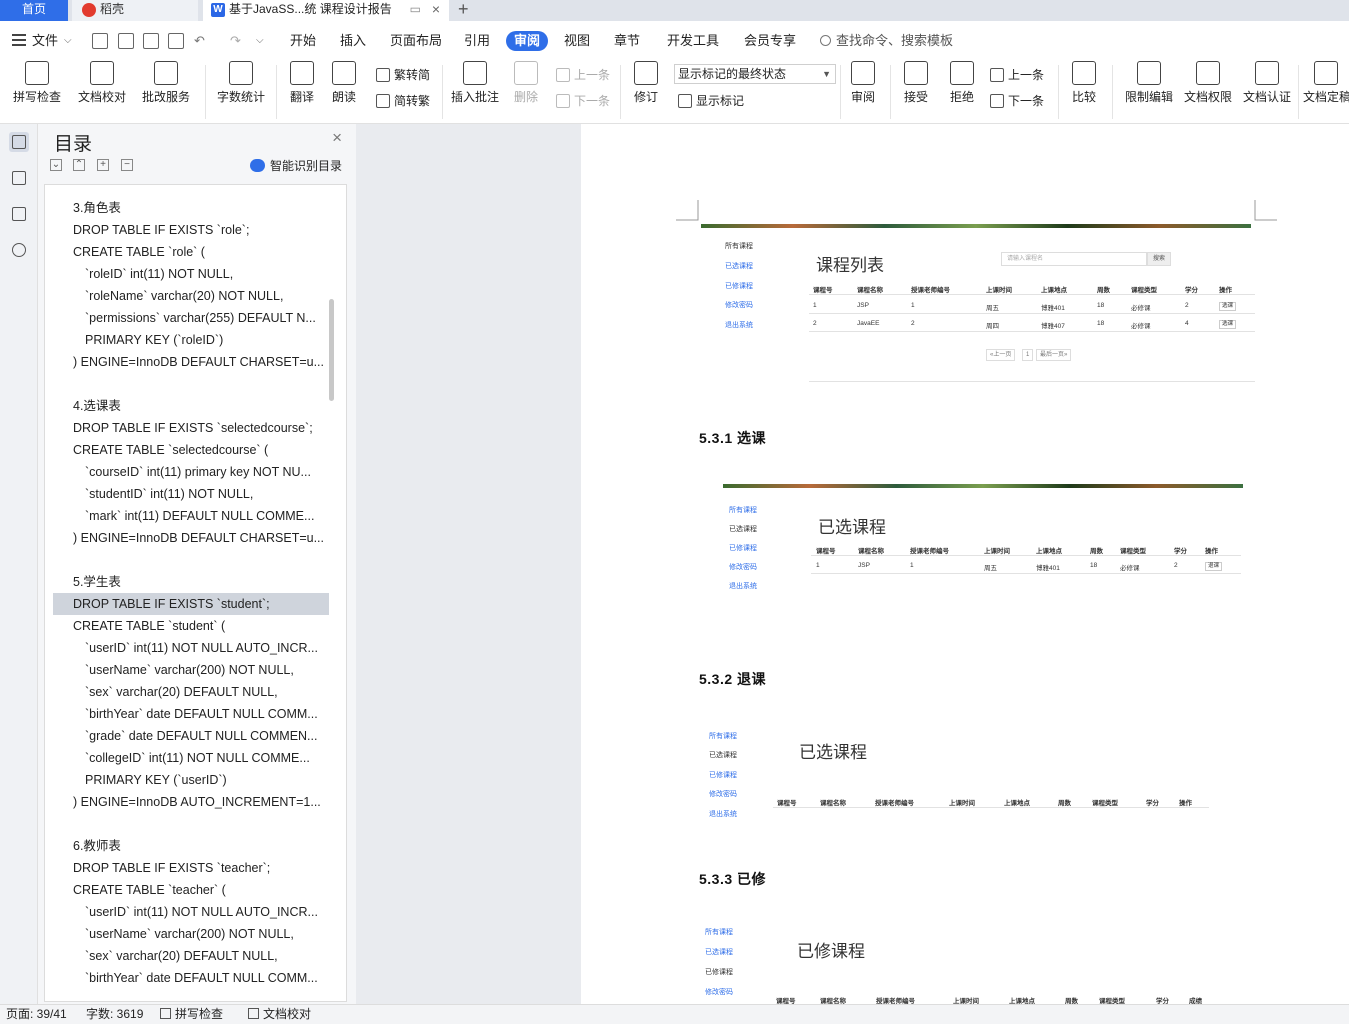 This screenshot has height=1024, width=1349. I want to click on menu-review: 审阅, so click(527, 41).